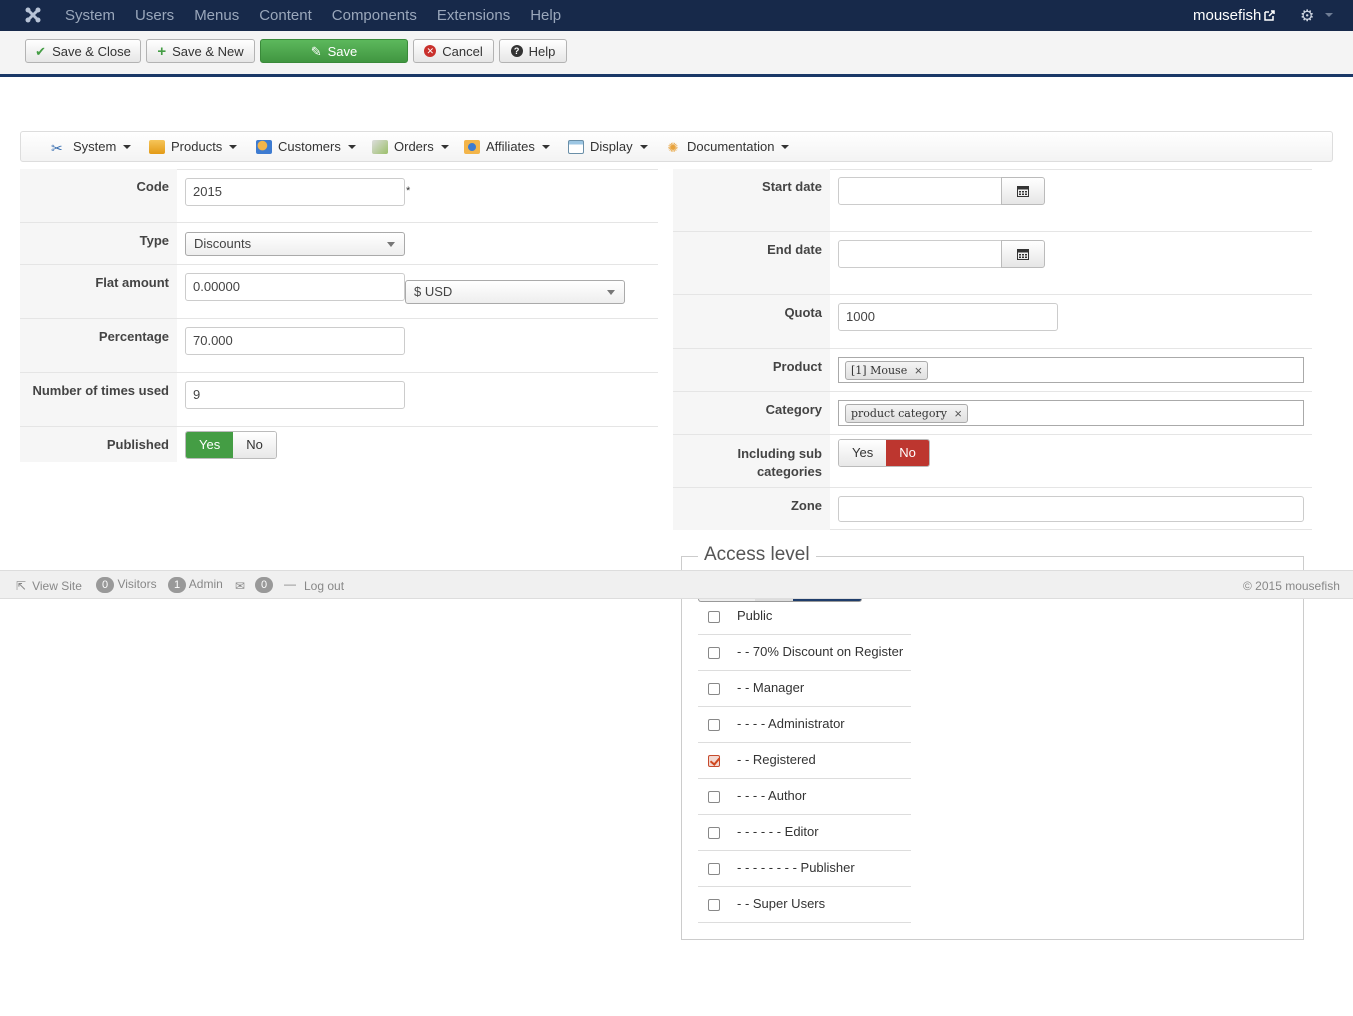  I want to click on customers-icon, so click(264, 146).